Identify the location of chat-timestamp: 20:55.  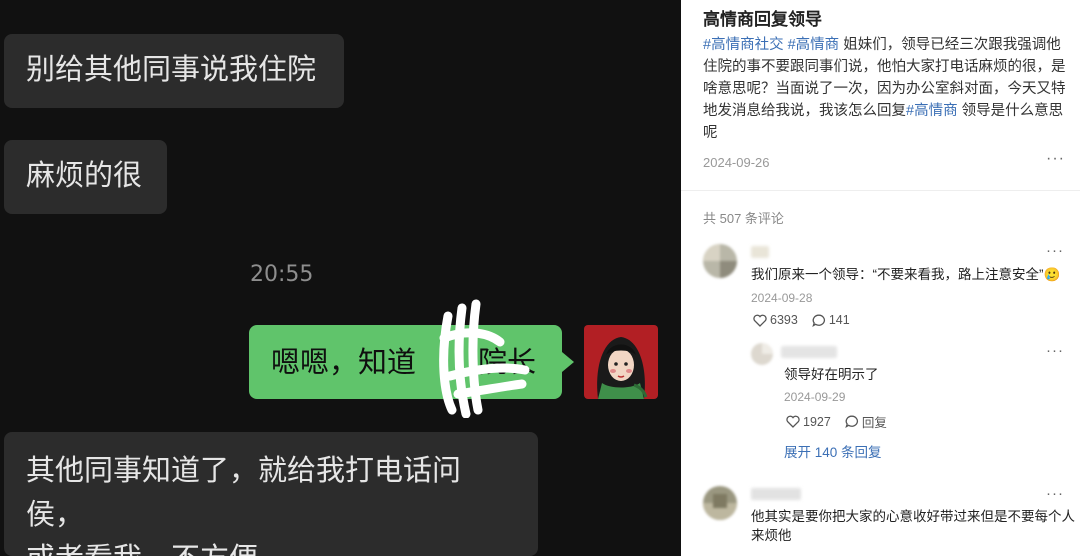
(282, 274).